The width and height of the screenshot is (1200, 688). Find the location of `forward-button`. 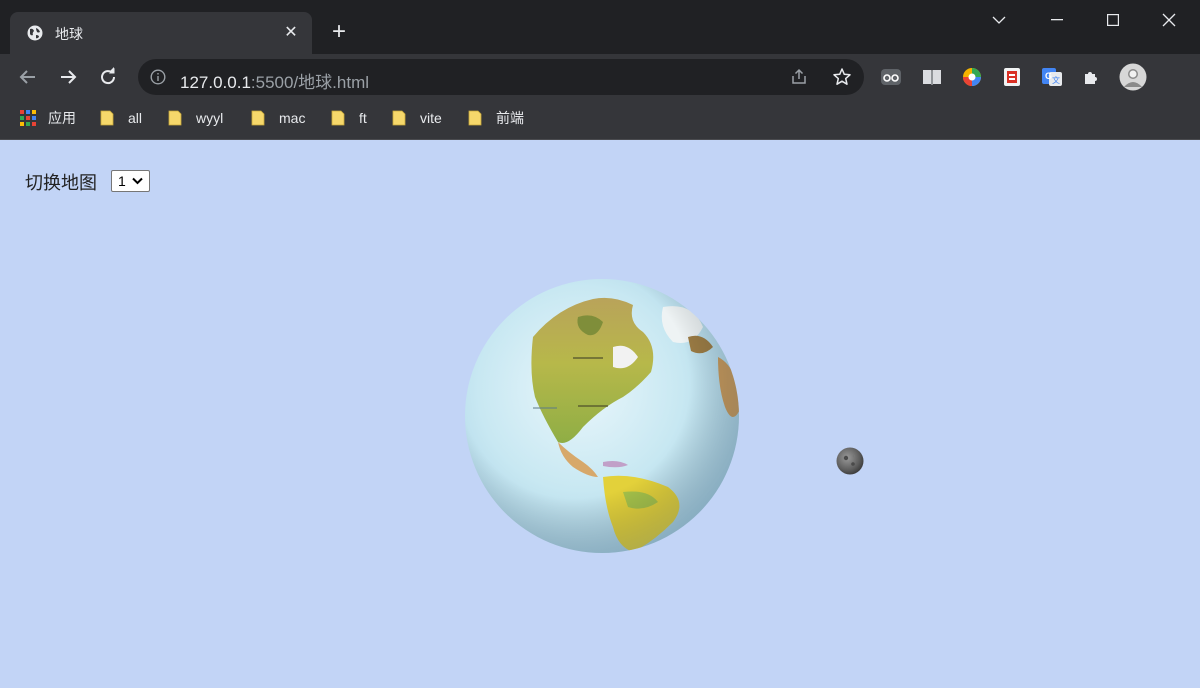

forward-button is located at coordinates (68, 77).